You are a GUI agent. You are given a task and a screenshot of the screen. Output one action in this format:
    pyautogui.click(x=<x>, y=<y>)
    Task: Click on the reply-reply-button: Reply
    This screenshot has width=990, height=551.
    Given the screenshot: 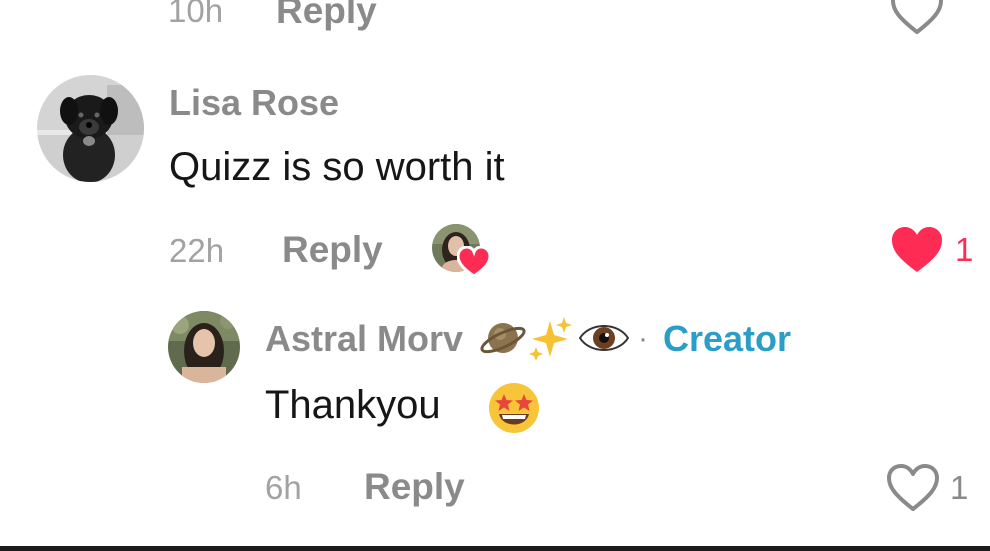 What is the action you would take?
    pyautogui.click(x=414, y=487)
    